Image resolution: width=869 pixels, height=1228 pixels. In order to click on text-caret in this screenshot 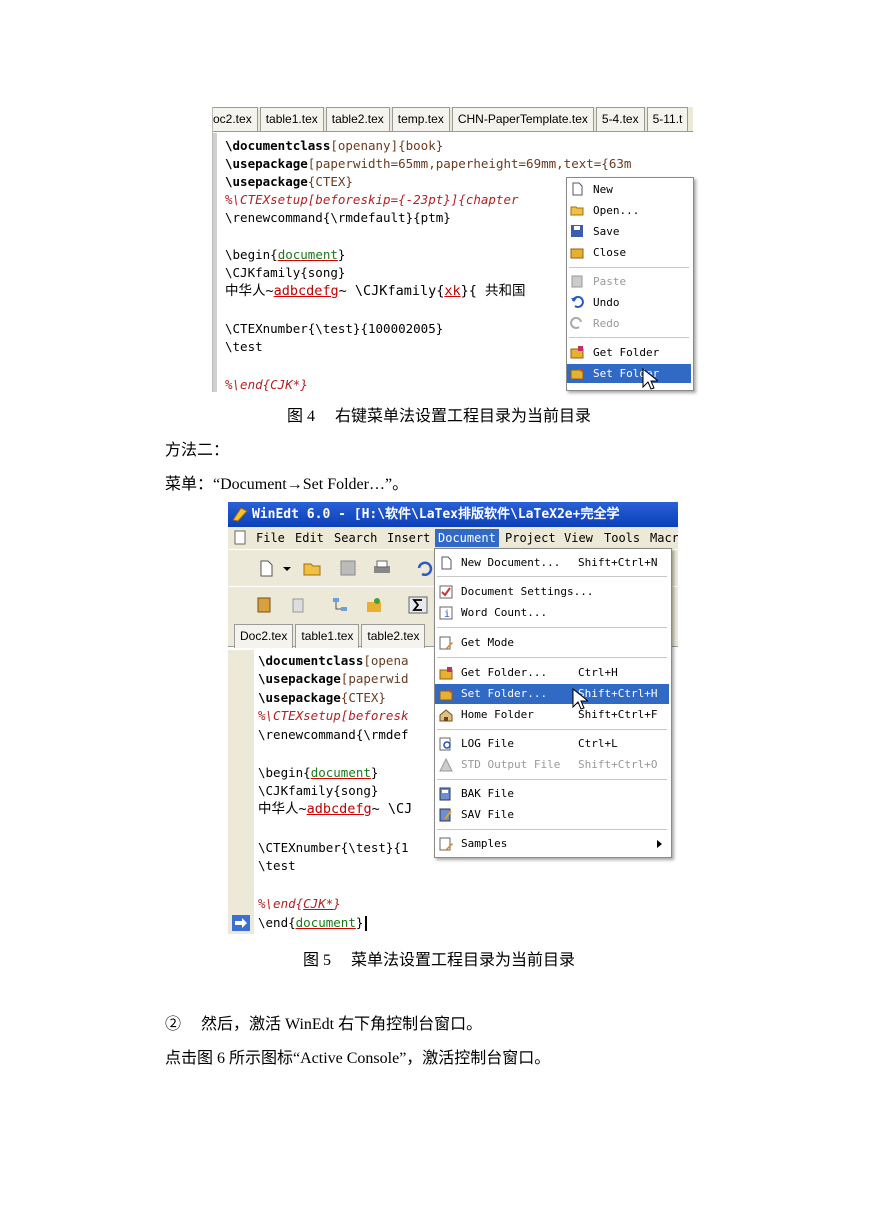, I will do `click(366, 923)`.